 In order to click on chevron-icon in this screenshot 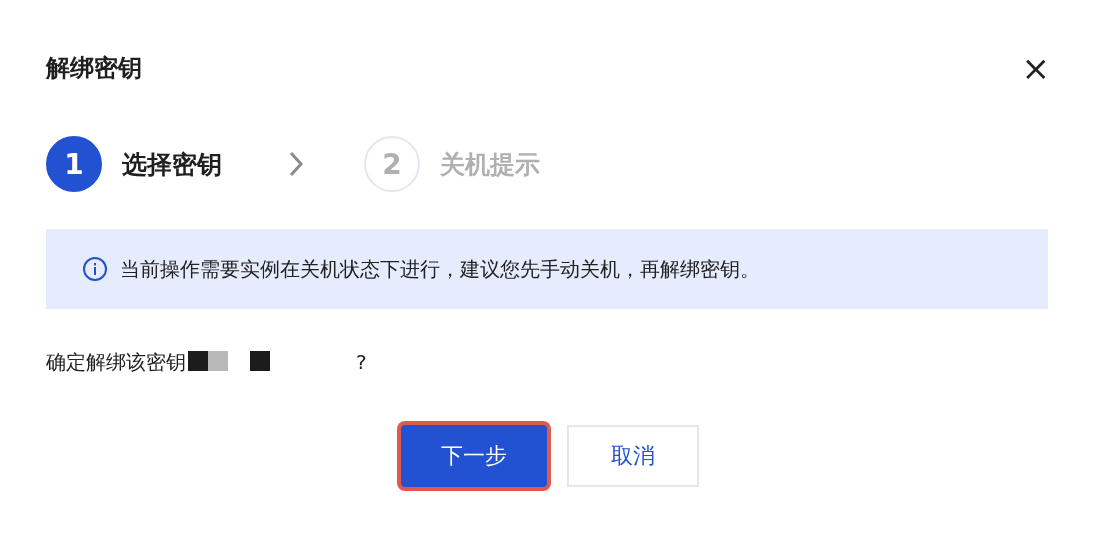, I will do `click(296, 164)`.